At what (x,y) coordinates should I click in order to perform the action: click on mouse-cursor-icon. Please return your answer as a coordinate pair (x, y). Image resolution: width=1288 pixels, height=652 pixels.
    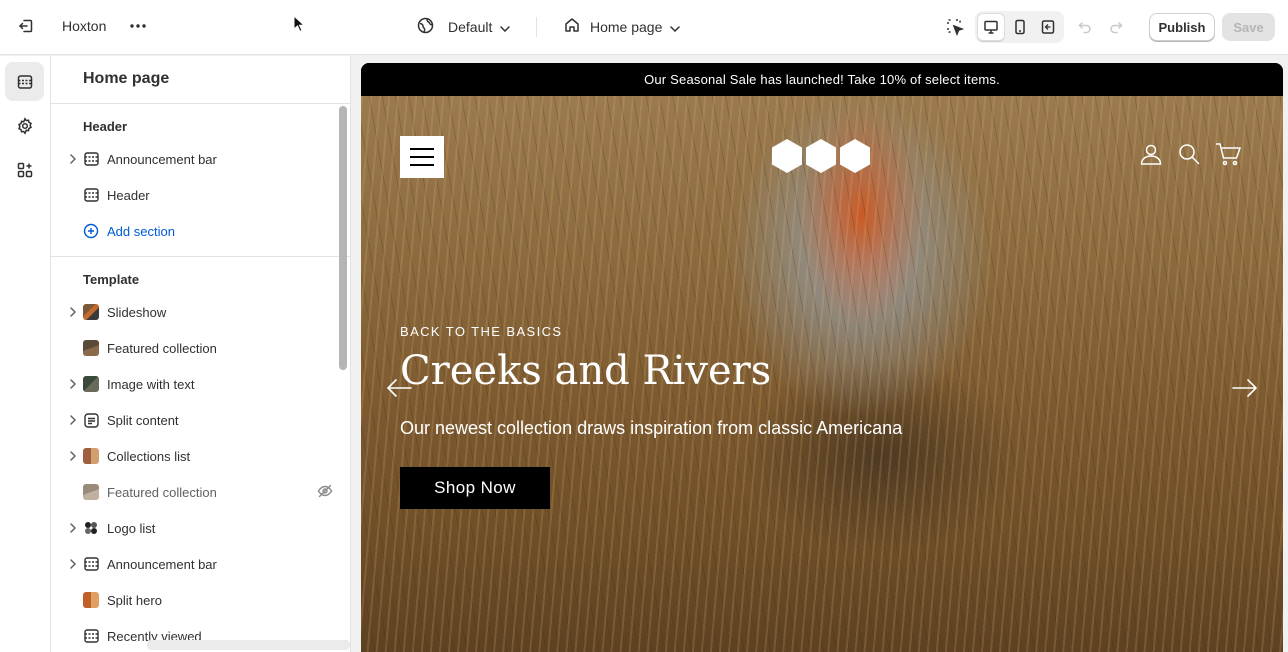
    Looking at the image, I should click on (299, 24).